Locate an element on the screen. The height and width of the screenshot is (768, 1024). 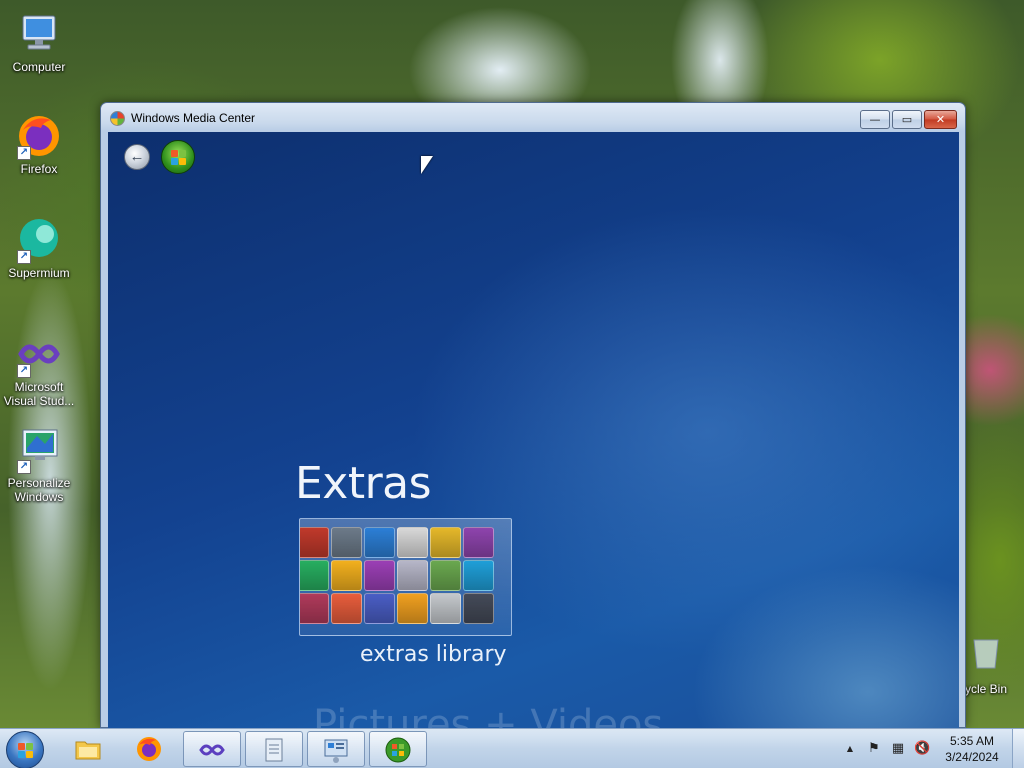
minimize-button: — is located at coordinates (875, 119).